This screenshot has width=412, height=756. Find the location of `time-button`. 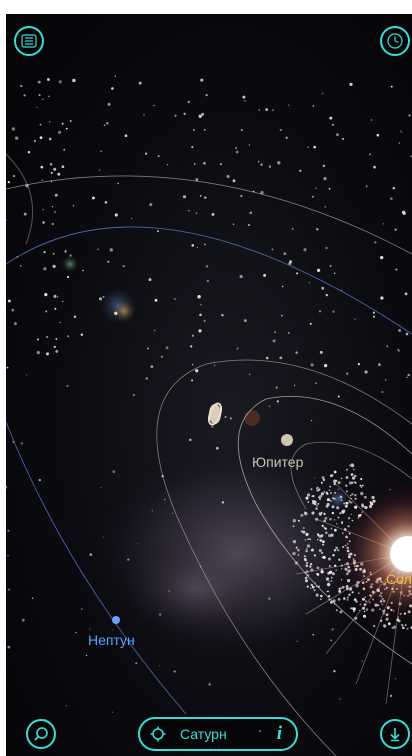

time-button is located at coordinates (395, 41).